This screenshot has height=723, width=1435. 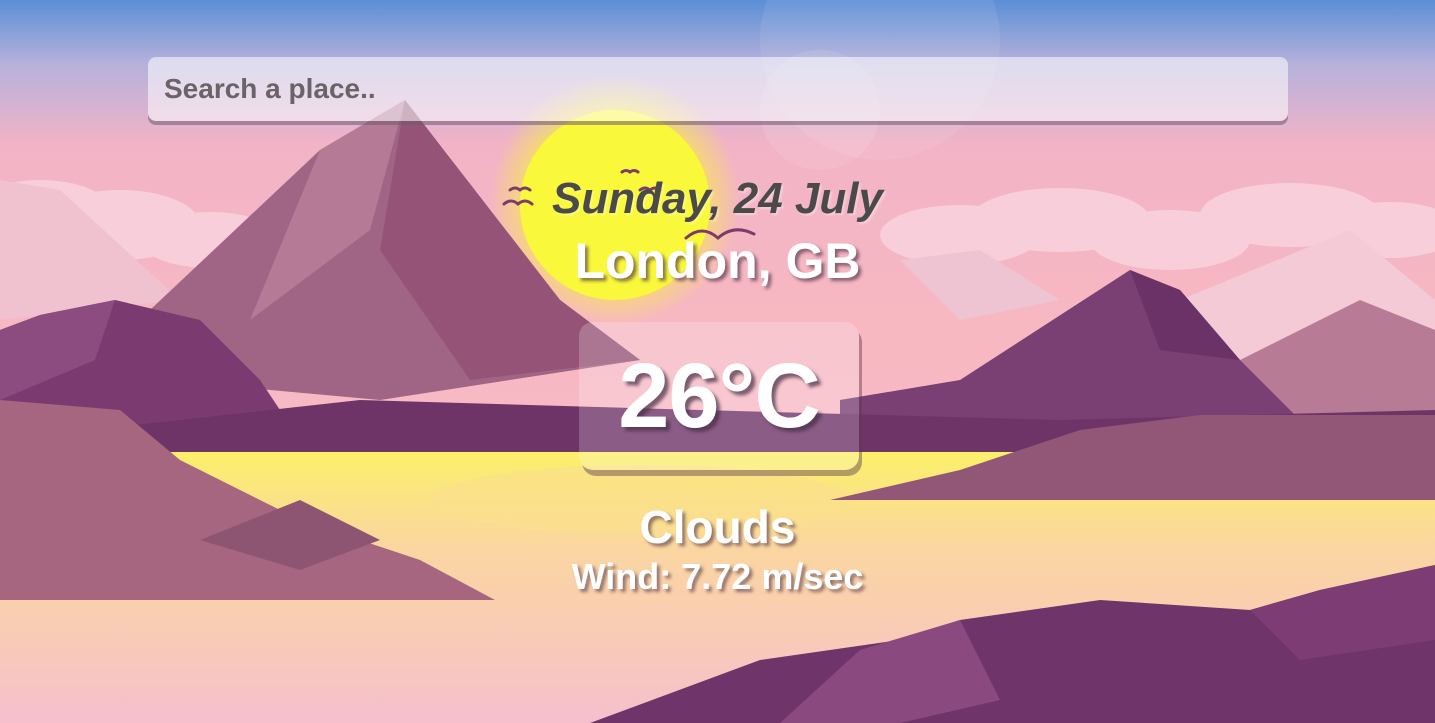 I want to click on temperature-value: 26°C, so click(x=719, y=395).